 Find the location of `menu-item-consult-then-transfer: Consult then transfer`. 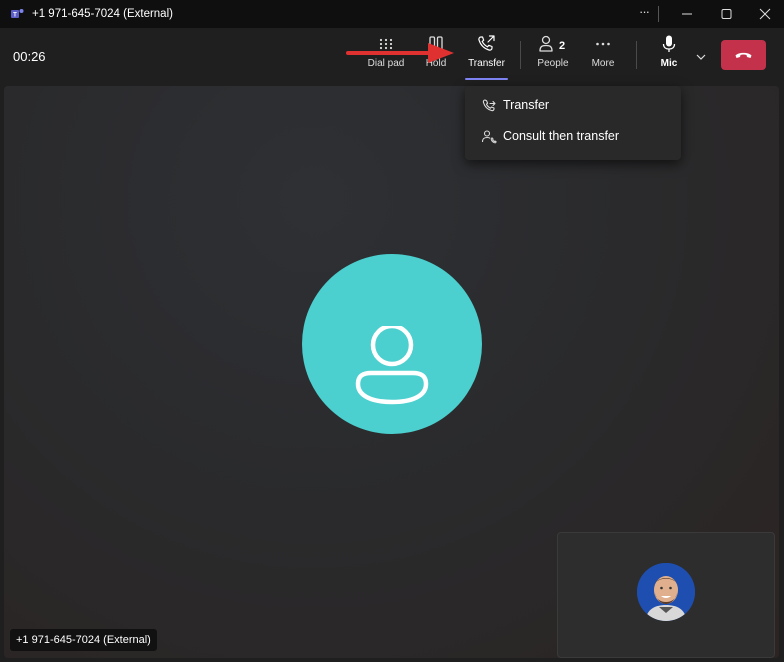

menu-item-consult-then-transfer: Consult then transfer is located at coordinates (573, 136).